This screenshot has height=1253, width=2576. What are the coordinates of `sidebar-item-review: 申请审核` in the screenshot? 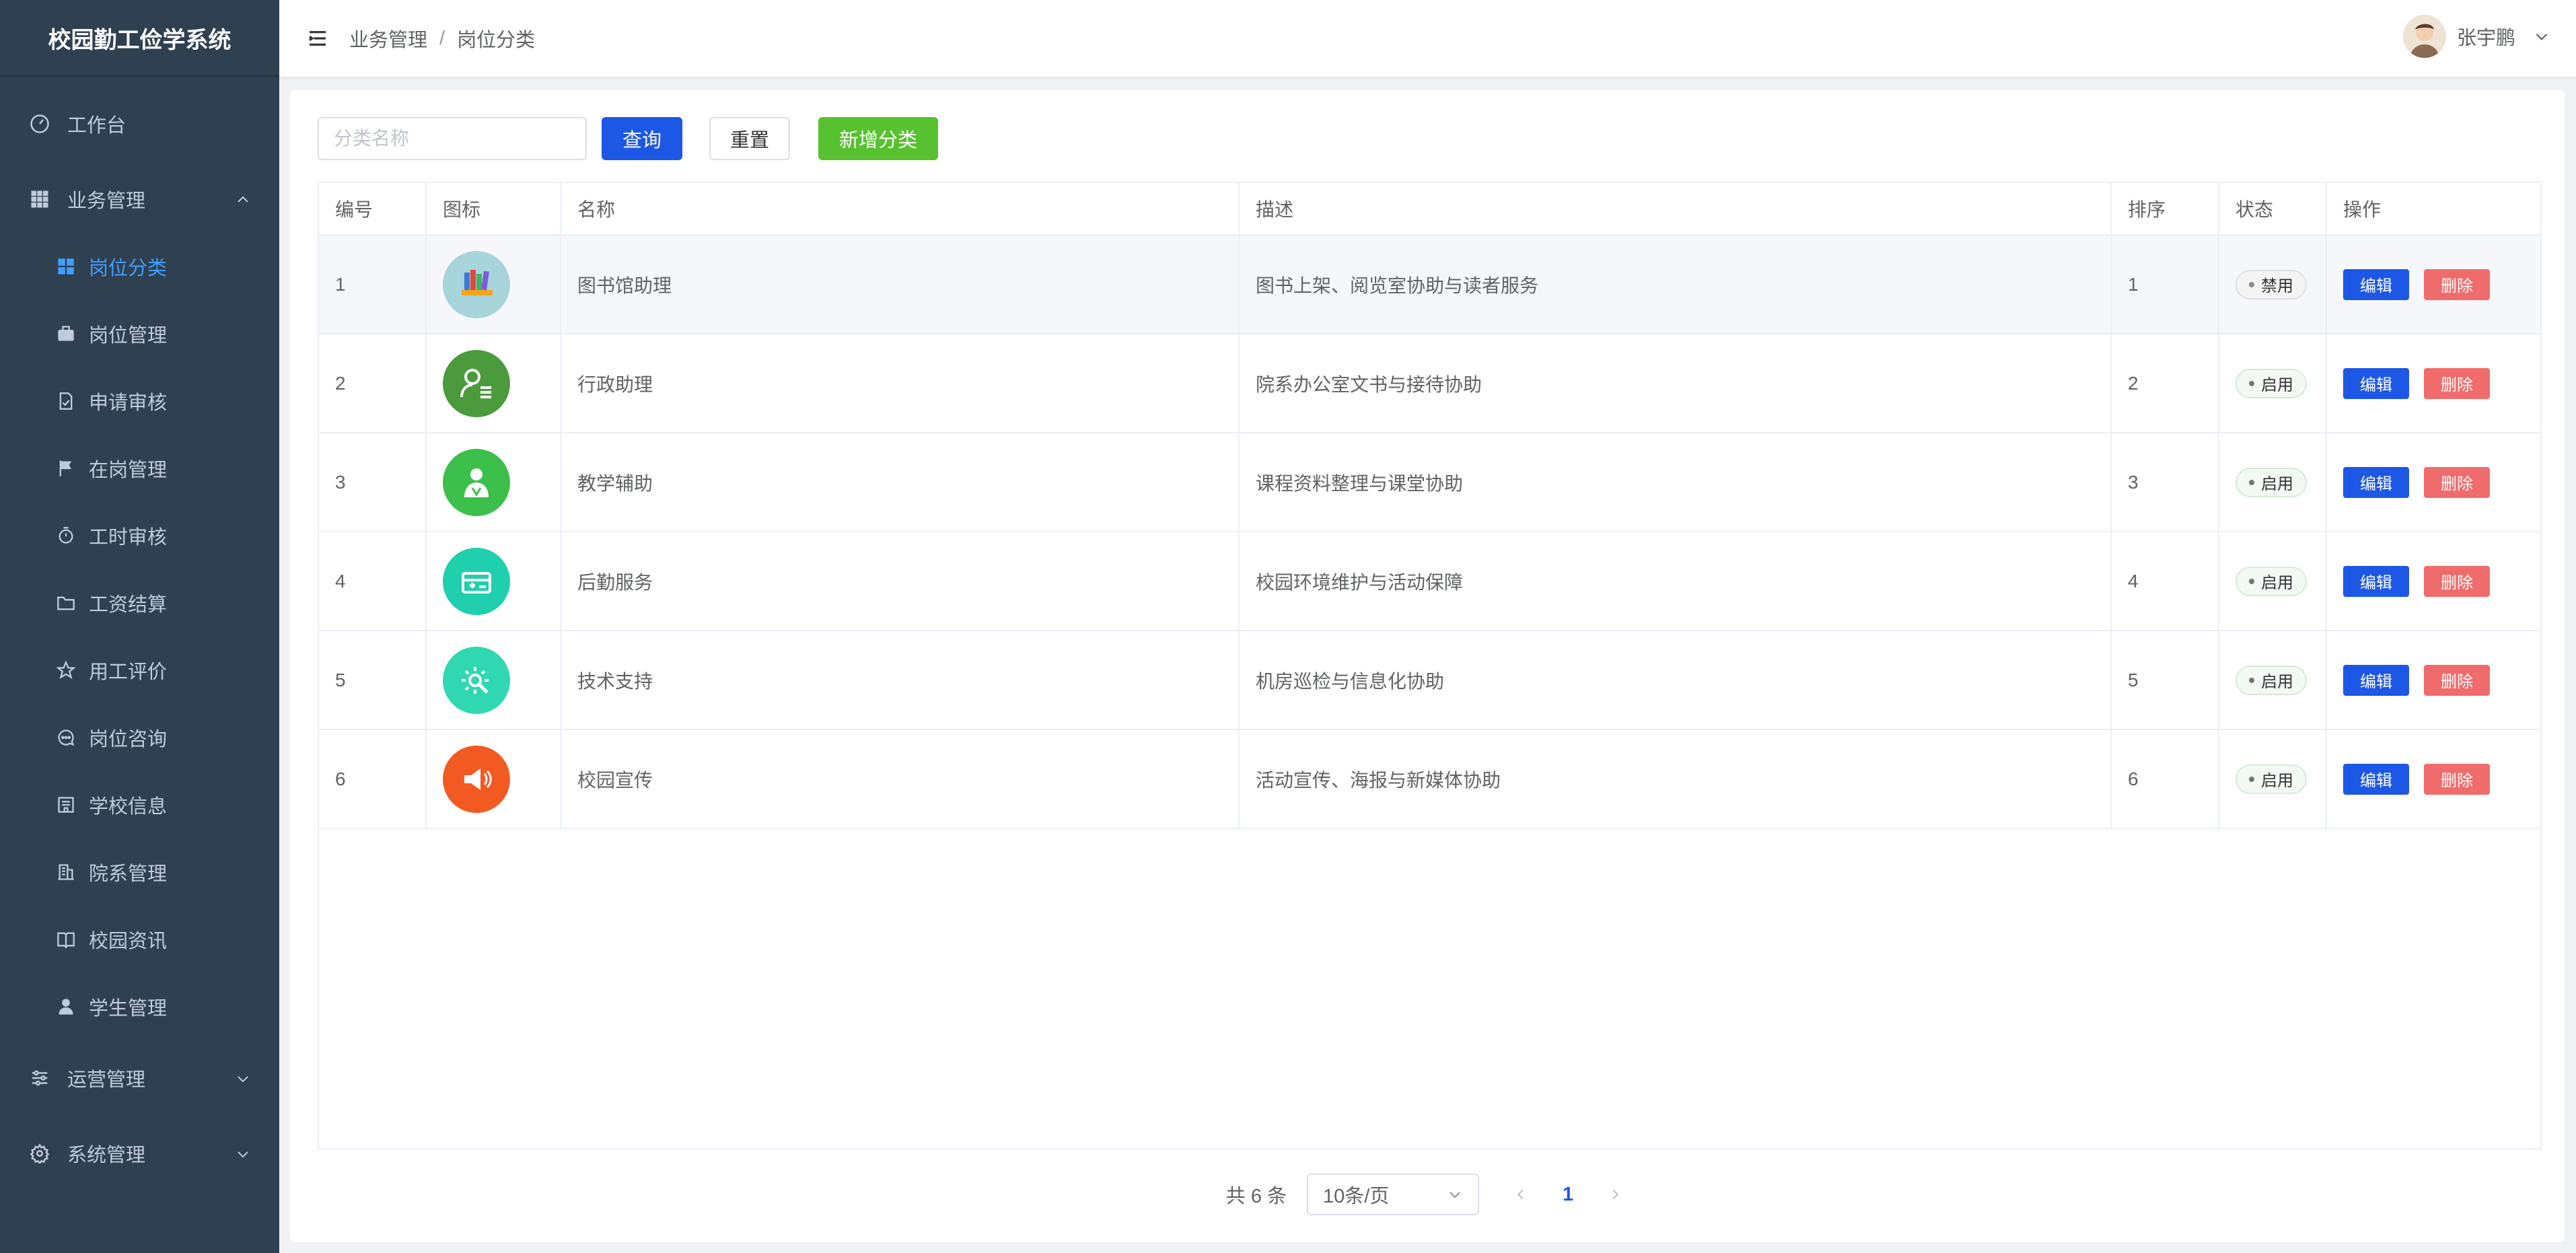 It's located at (139, 401).